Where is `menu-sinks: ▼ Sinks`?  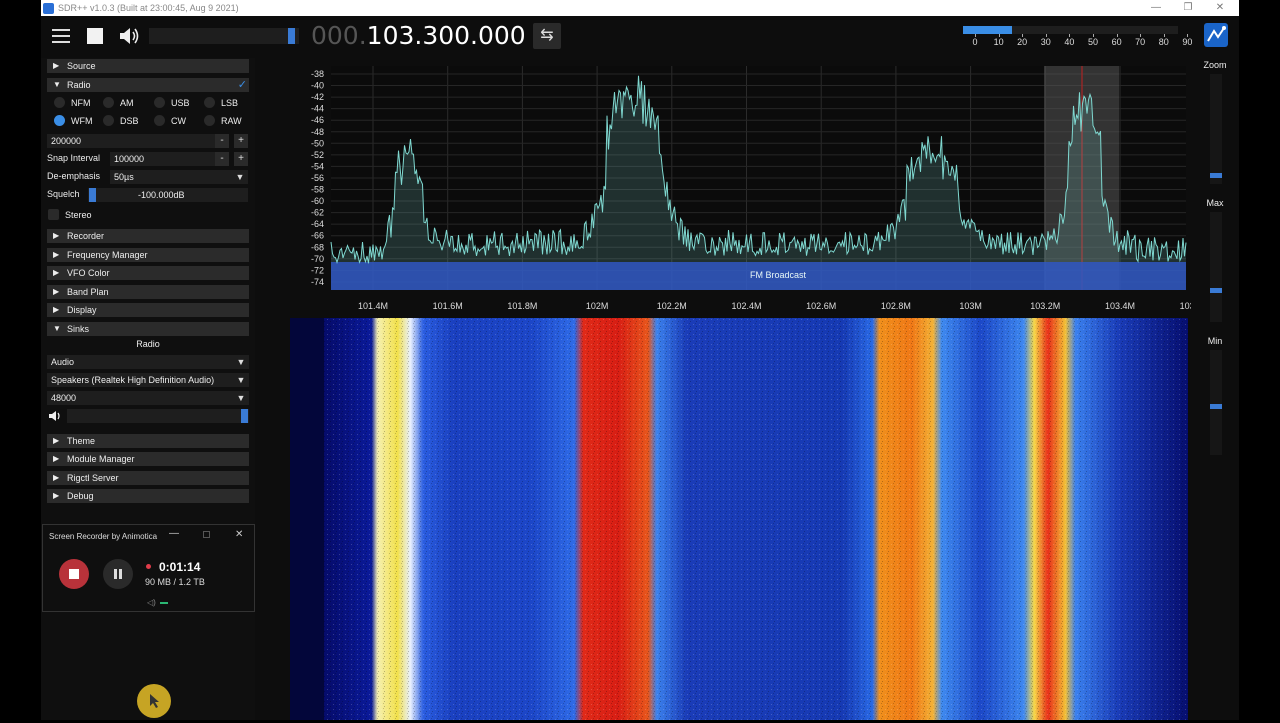 menu-sinks: ▼ Sinks is located at coordinates (148, 329).